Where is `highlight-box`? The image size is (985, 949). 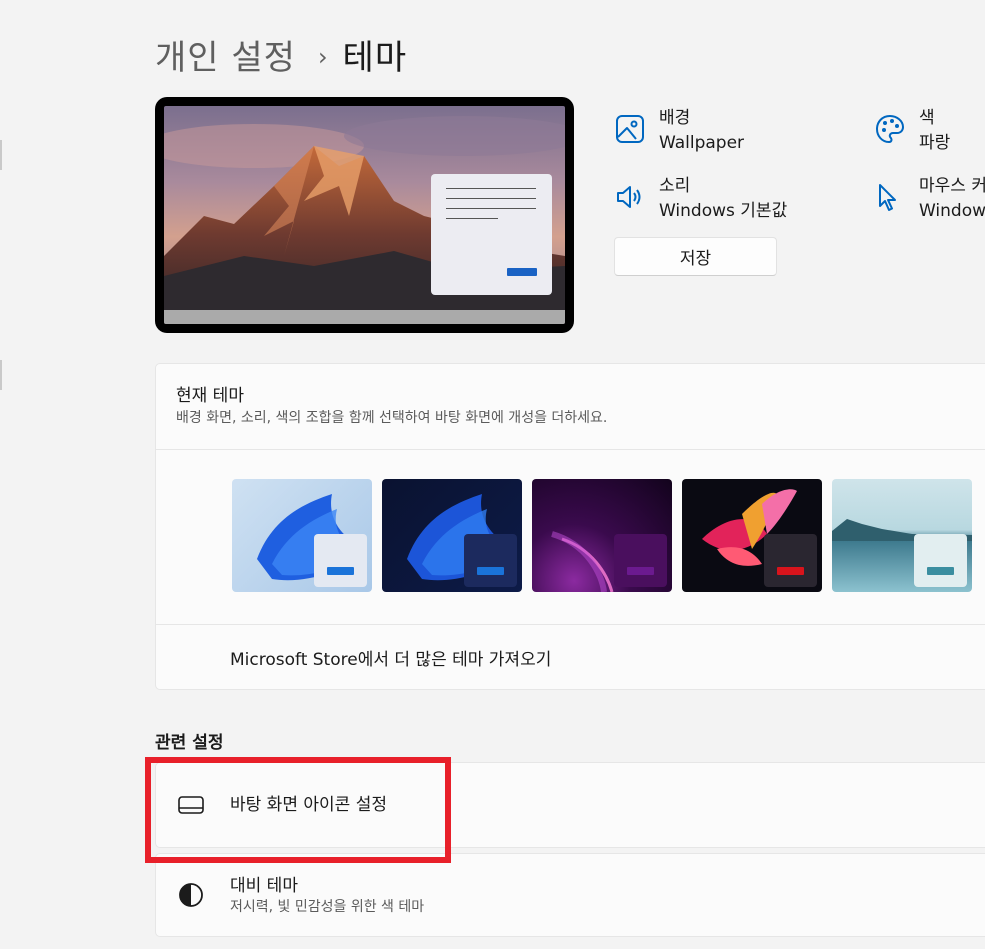
highlight-box is located at coordinates (298, 810).